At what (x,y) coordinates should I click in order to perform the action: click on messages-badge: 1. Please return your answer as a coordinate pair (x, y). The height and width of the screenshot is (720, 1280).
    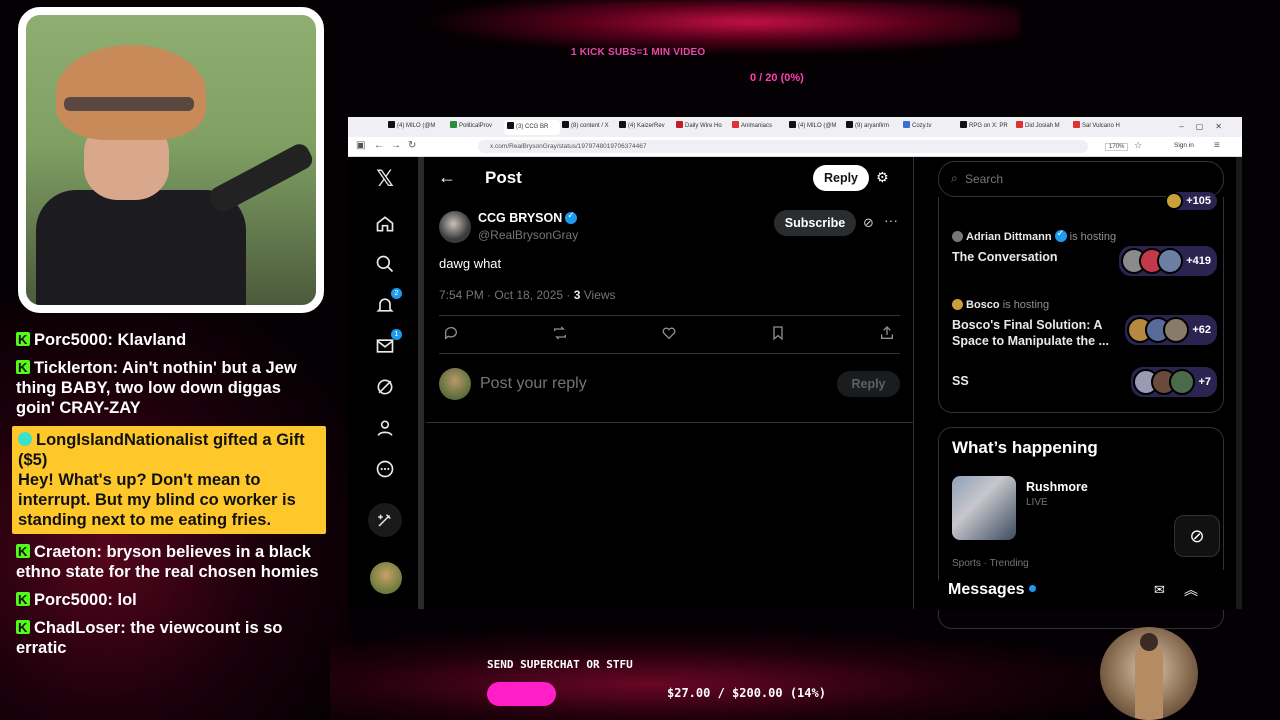
    Looking at the image, I should click on (396, 334).